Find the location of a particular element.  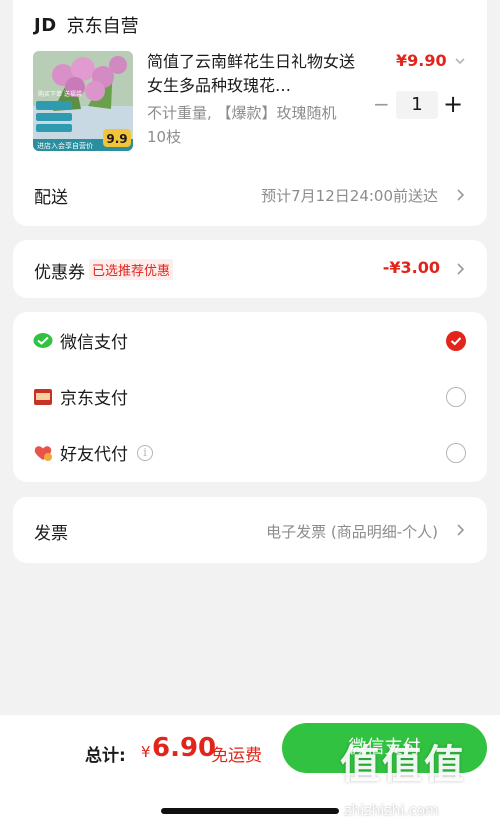

payment-label: 好友代付 is located at coordinates (94, 455).